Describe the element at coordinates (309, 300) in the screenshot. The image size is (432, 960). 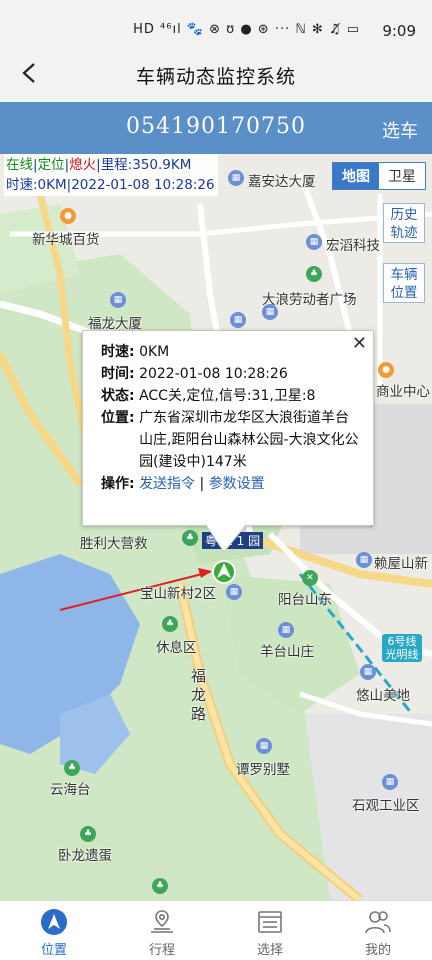
I see `map-label: 大浪劳动者广场` at that location.